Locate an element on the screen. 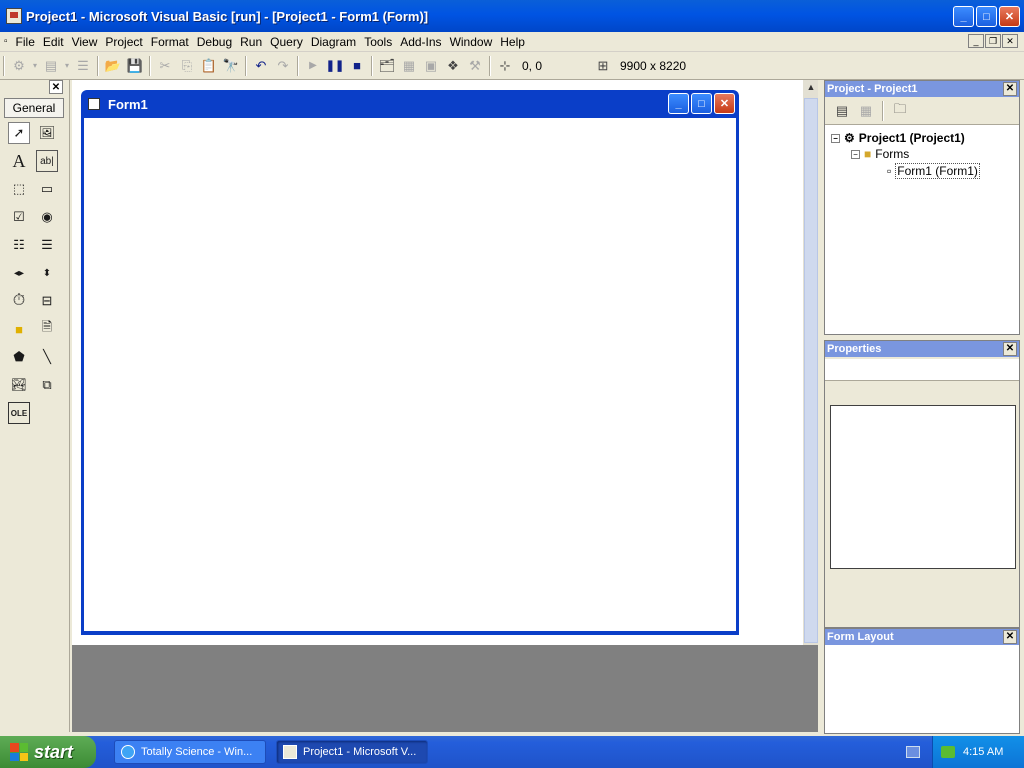 This screenshot has height=768, width=1024. tree-item-forms: − ■ Forms is located at coordinates (880, 154).